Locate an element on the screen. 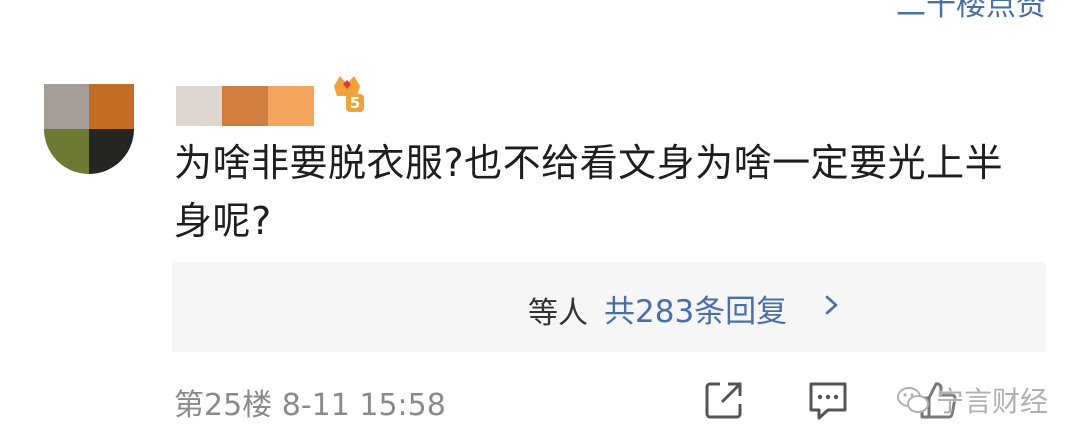 This screenshot has width=1080, height=448. avatar is located at coordinates (89, 129).